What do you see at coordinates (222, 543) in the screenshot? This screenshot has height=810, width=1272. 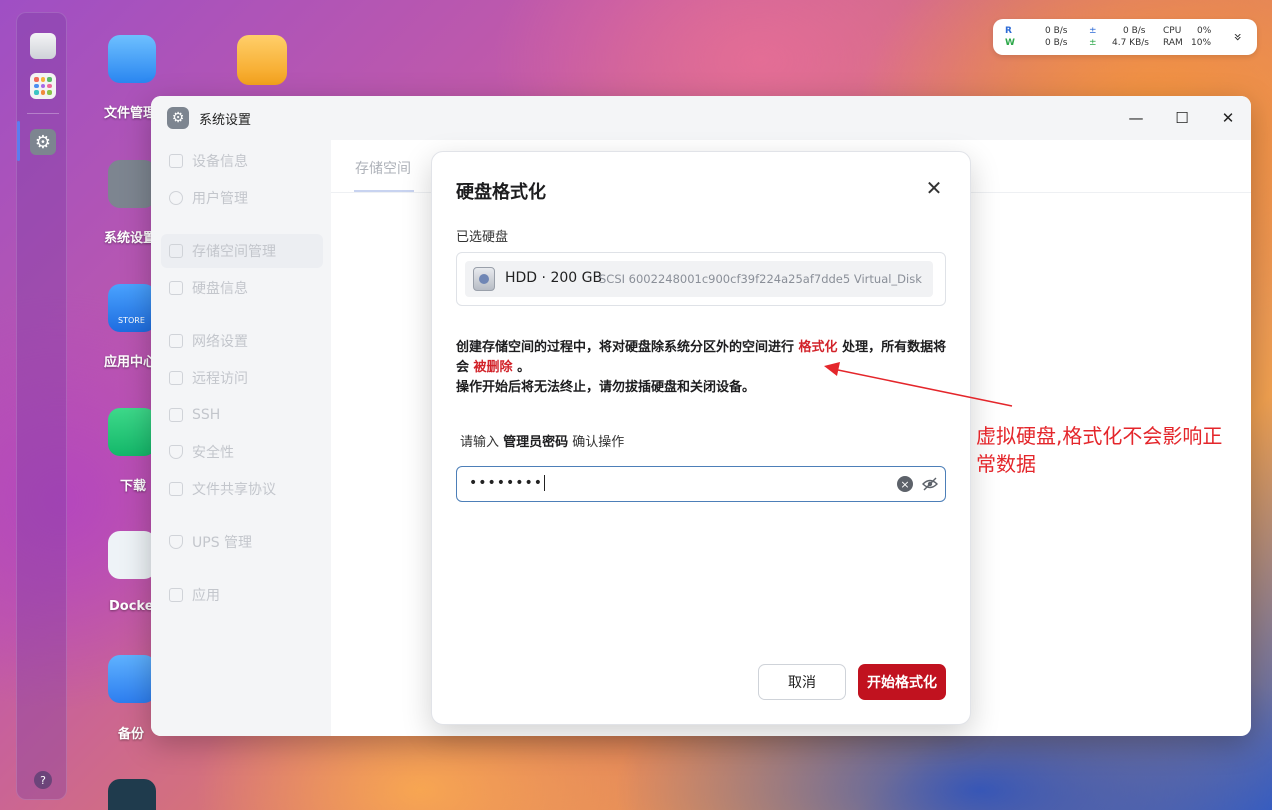 I see `sidebar-item-label: UPS 管理` at bounding box center [222, 543].